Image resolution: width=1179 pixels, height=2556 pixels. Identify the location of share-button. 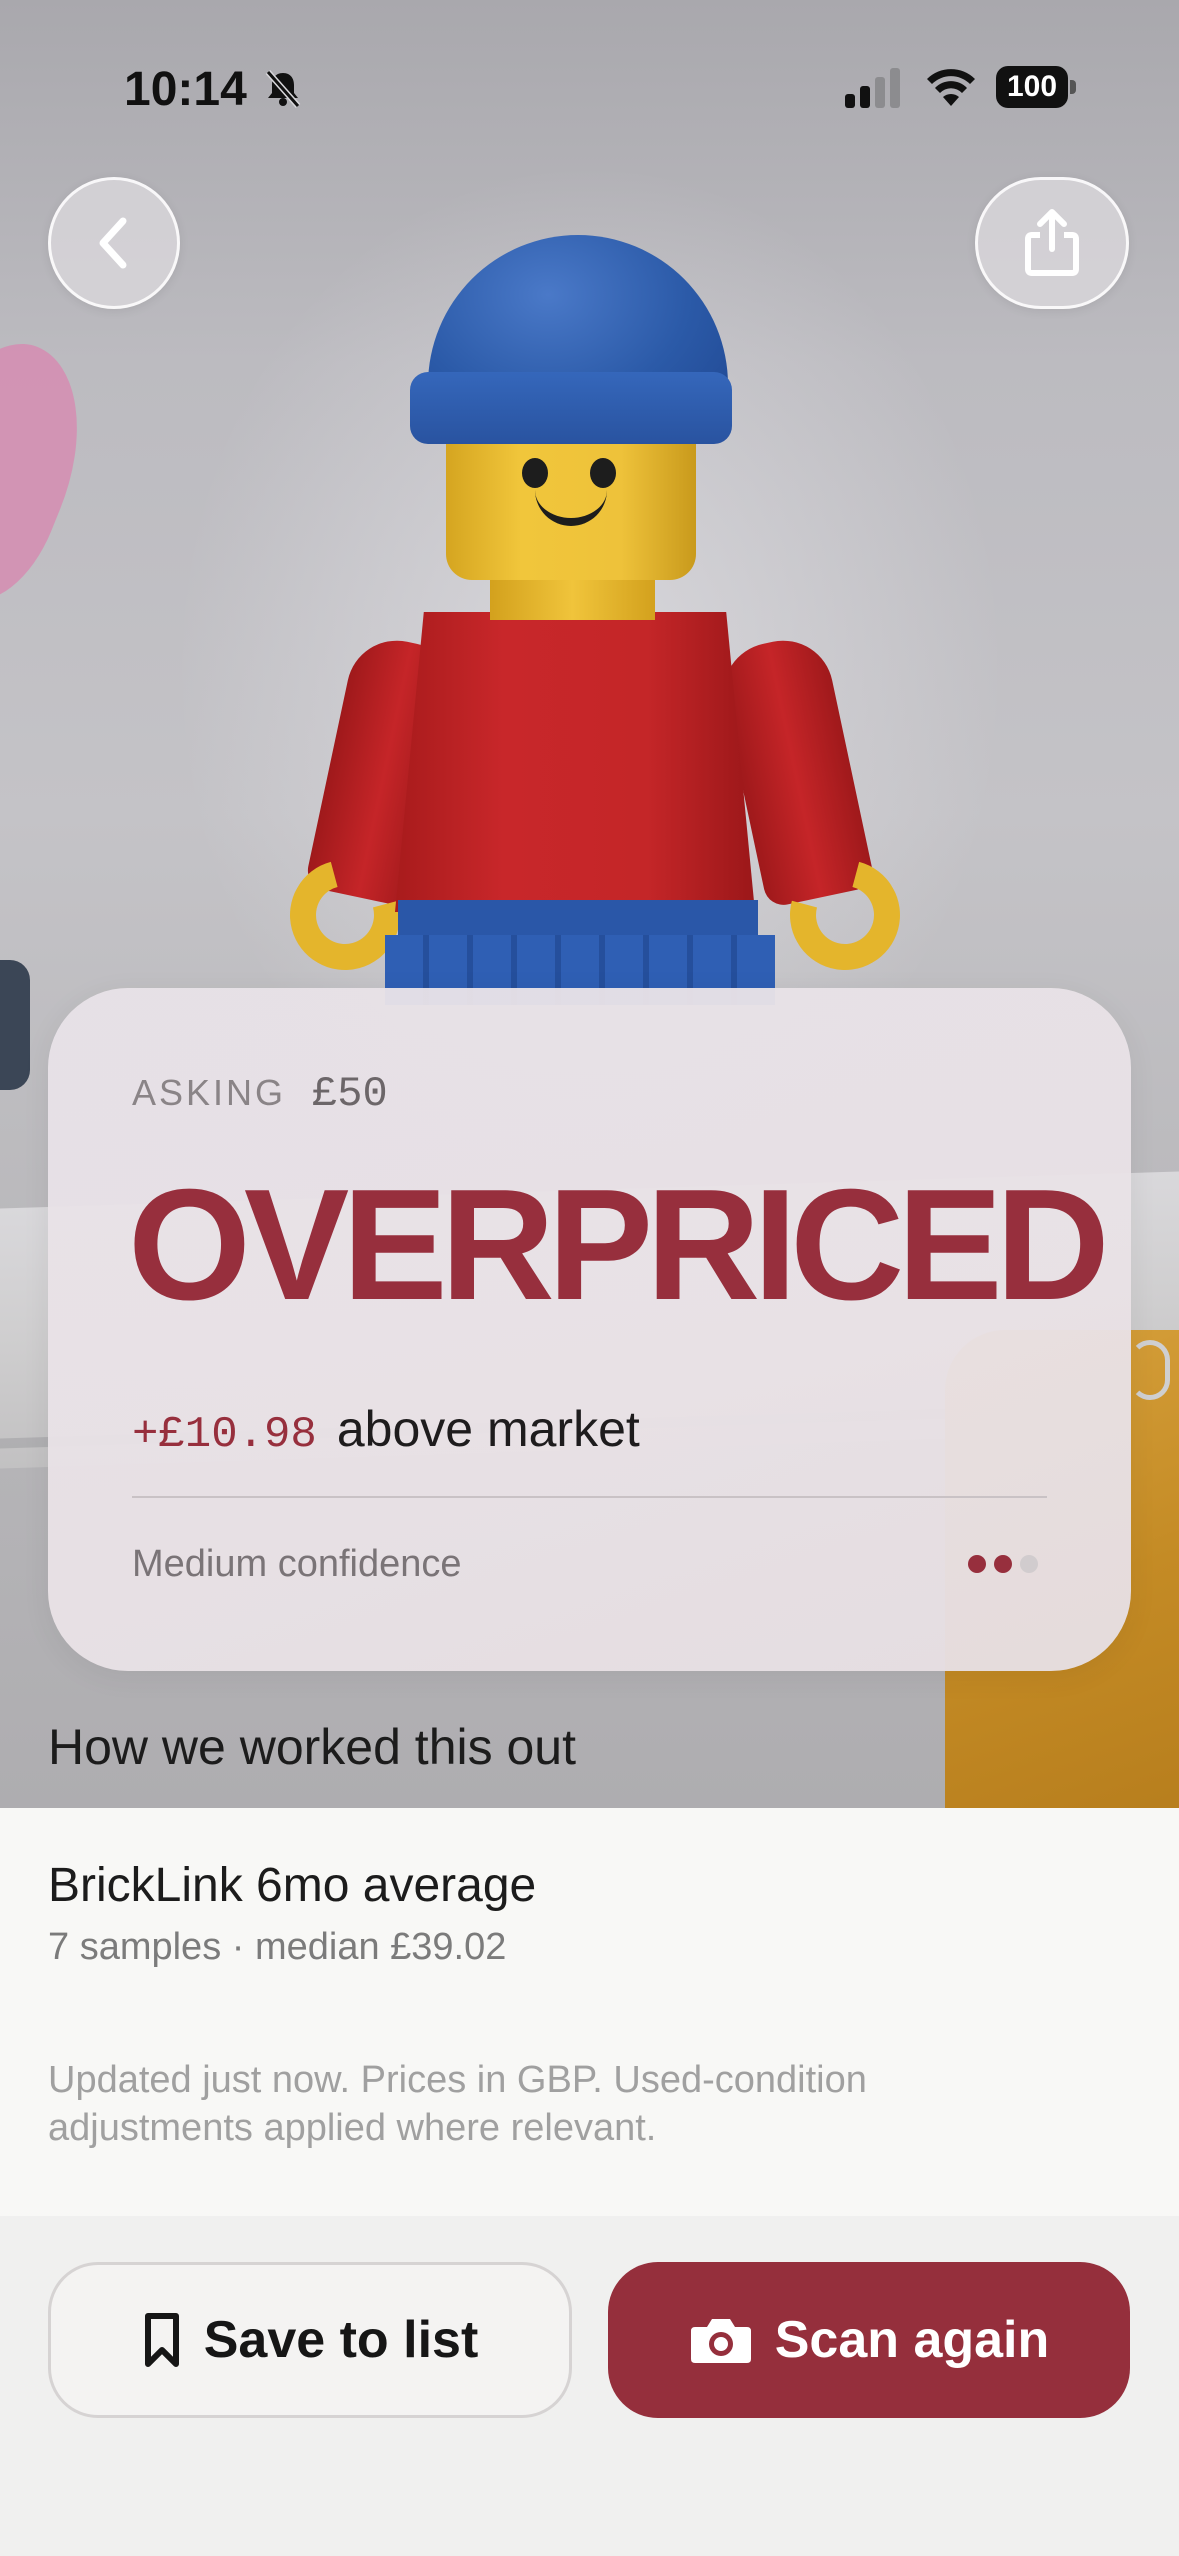
(1052, 243).